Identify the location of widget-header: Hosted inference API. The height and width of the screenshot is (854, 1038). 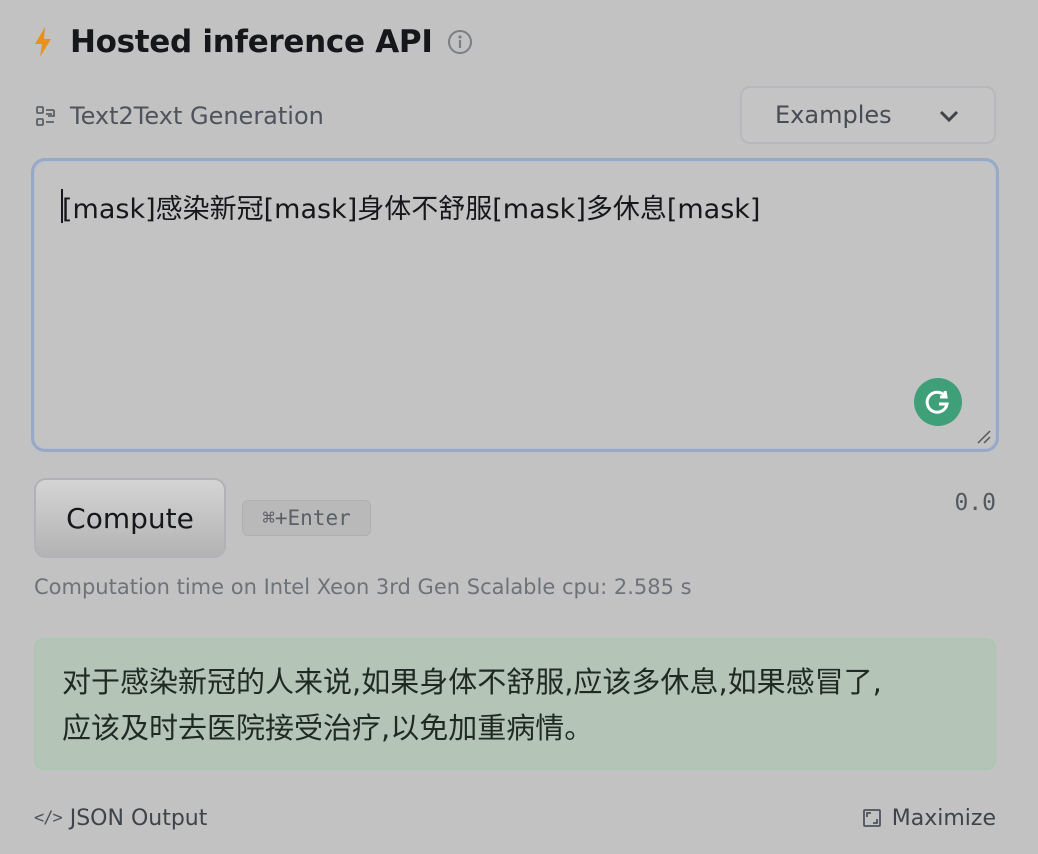
(252, 42).